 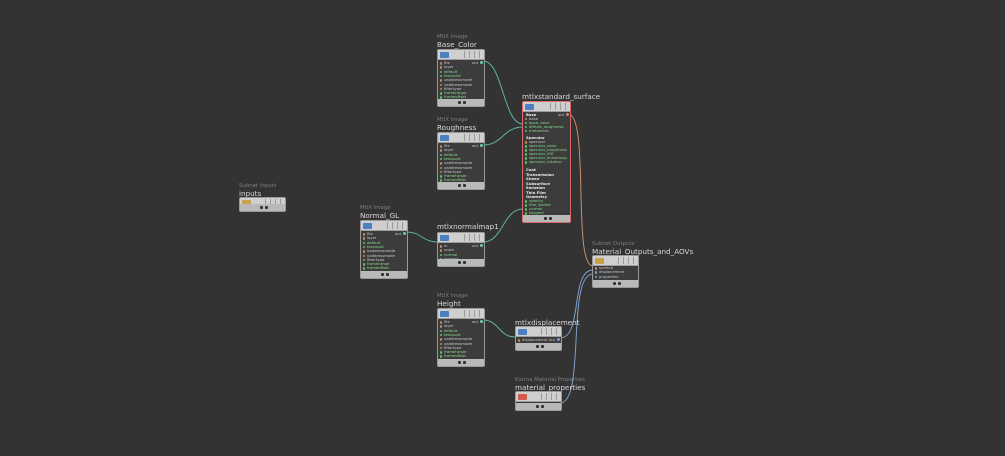 I want to click on node-body, so click(x=262, y=204).